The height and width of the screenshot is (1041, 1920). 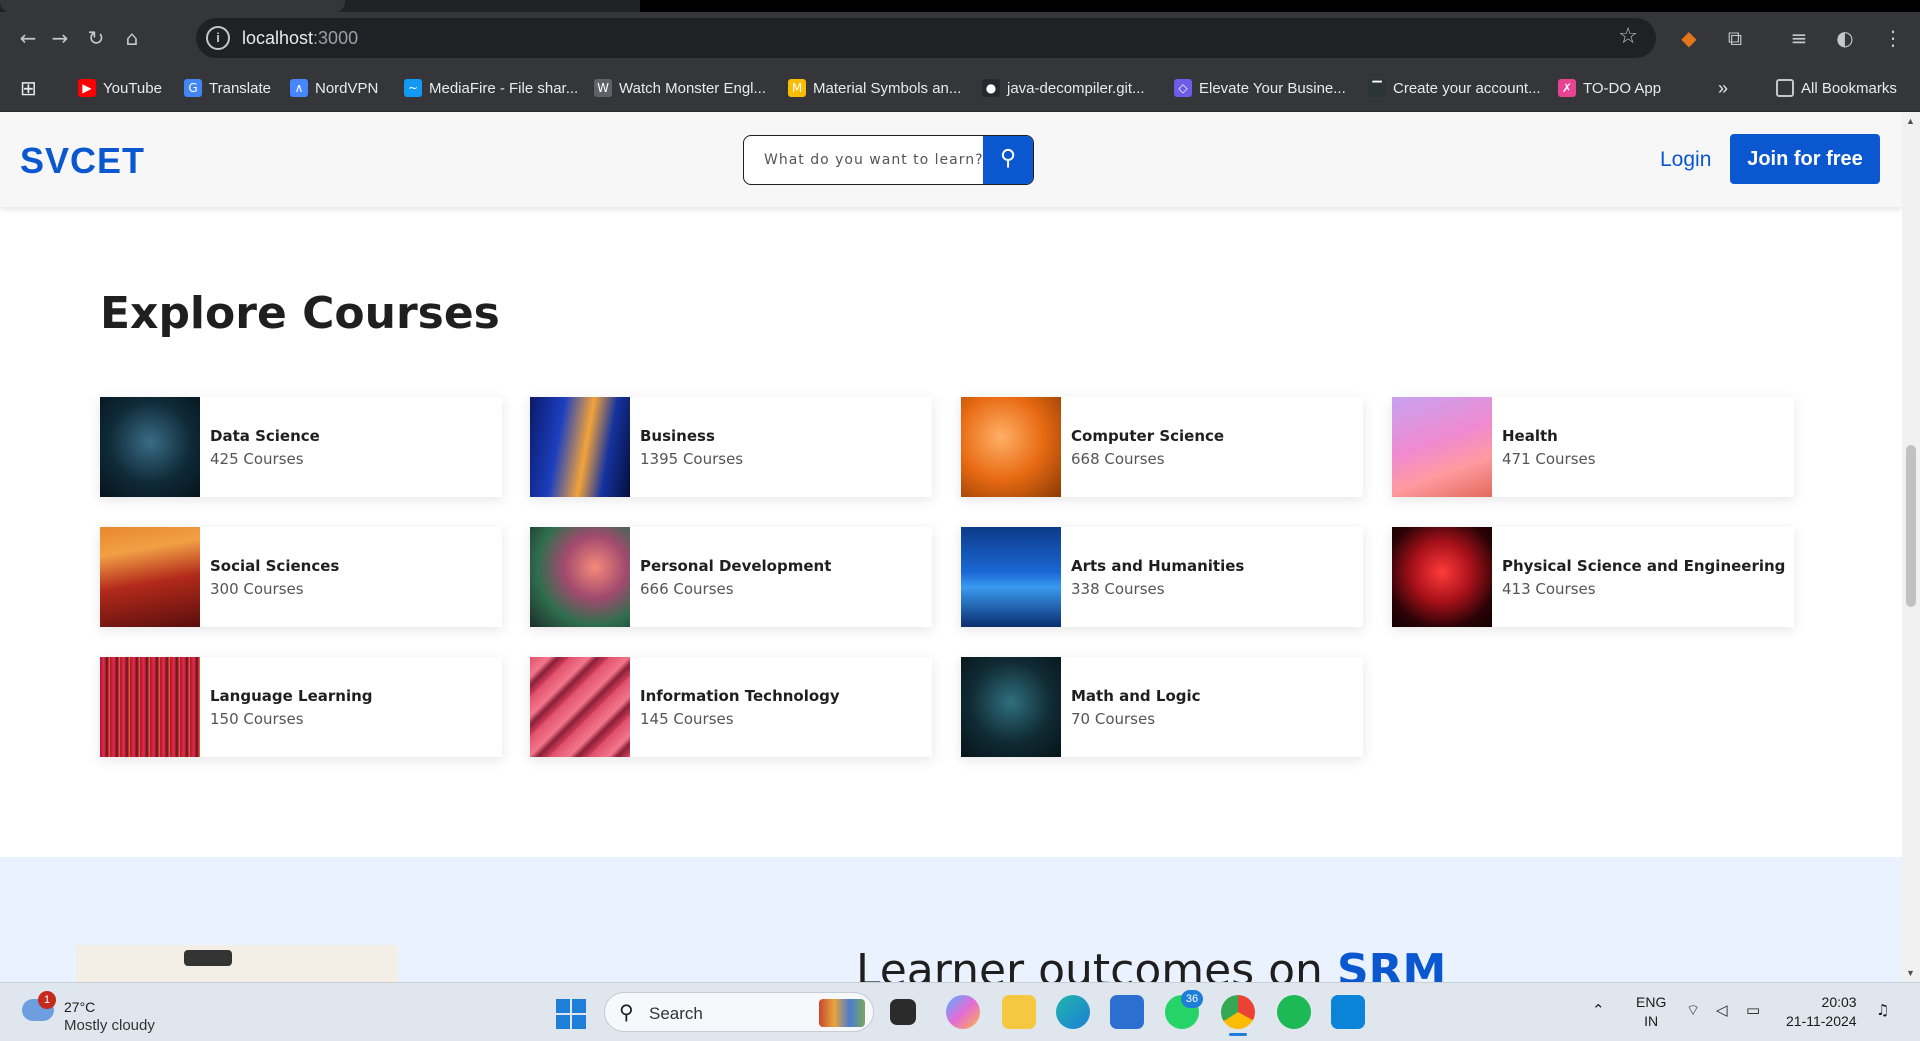 I want to click on mediafire-icon: ~, so click(x=413, y=88).